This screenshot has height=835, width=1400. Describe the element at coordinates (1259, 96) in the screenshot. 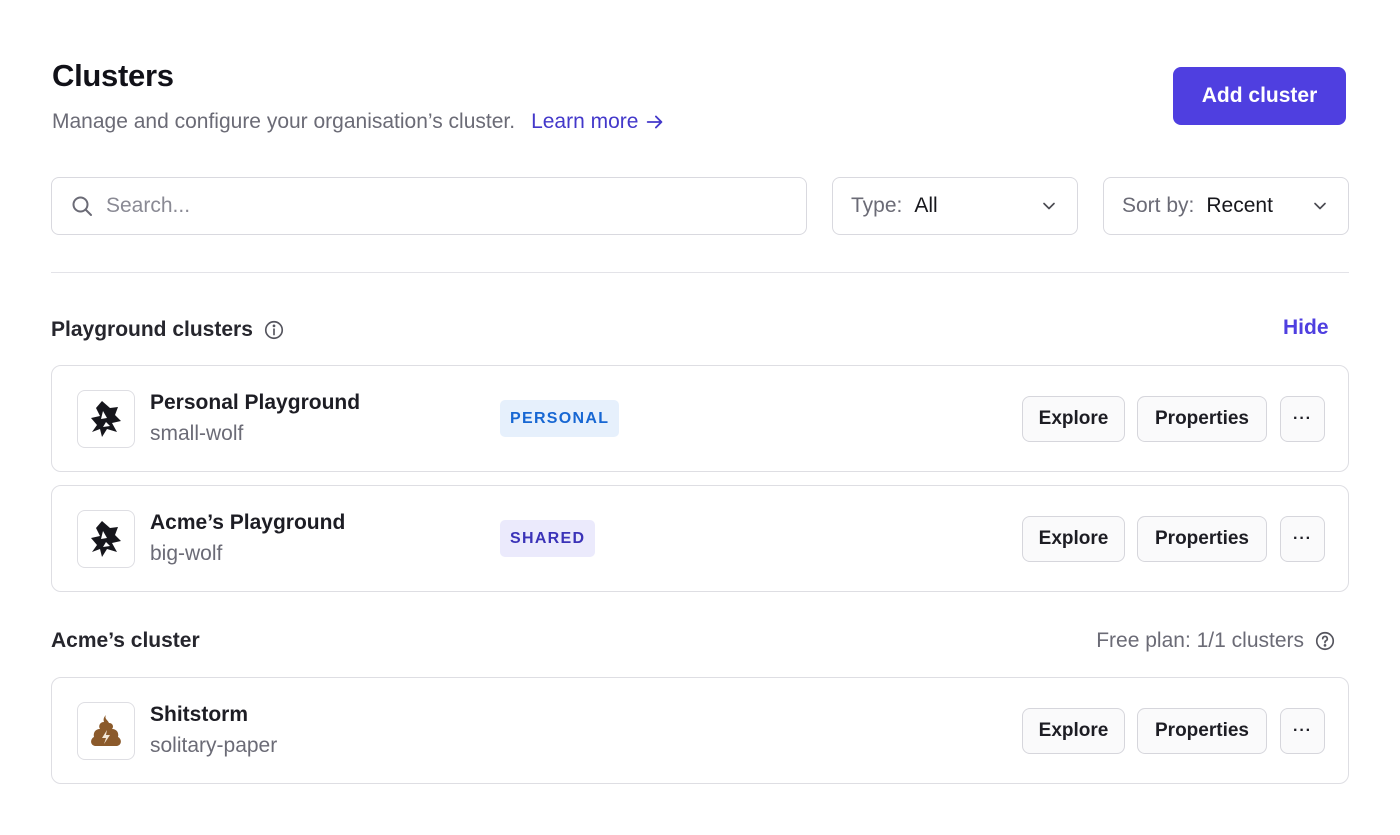

I see `add-cluster-button: Add cluster` at that location.